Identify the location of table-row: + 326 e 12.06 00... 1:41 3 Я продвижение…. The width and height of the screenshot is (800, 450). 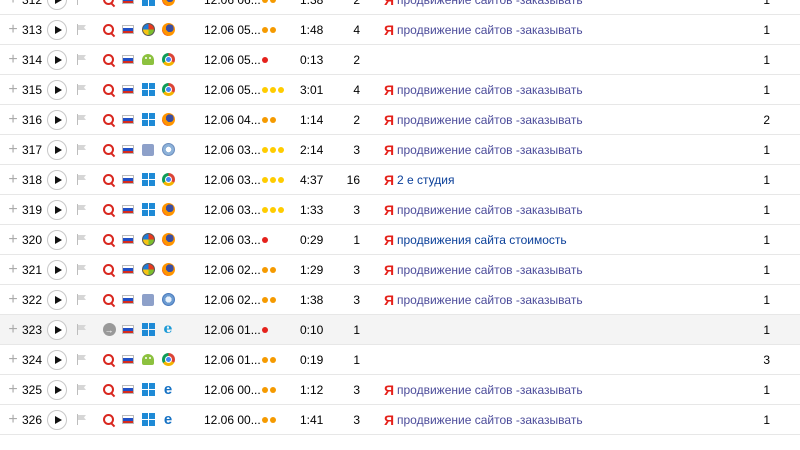
(400, 420).